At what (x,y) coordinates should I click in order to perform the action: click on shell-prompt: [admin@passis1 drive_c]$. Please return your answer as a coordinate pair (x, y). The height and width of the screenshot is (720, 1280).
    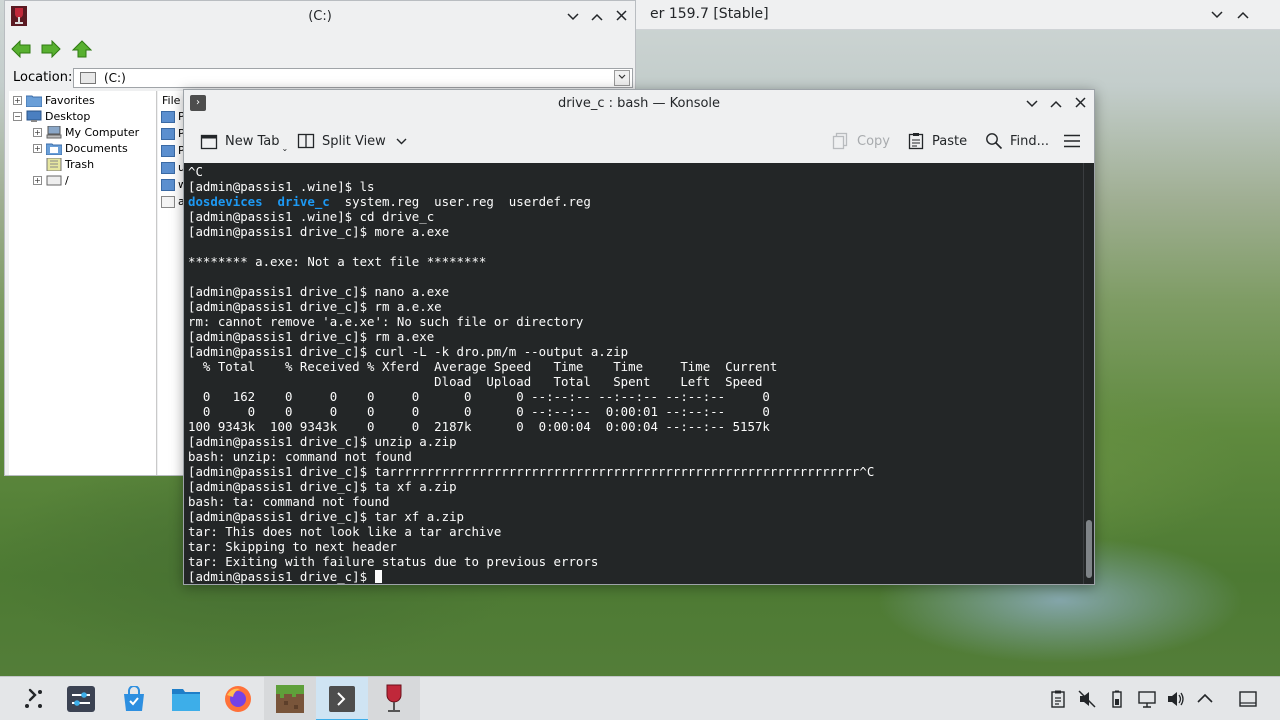
    Looking at the image, I should click on (281, 576).